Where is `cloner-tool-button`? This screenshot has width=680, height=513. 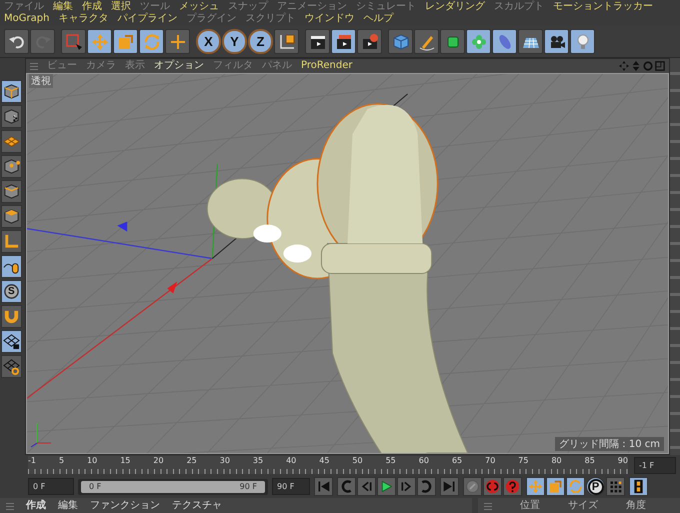
cloner-tool-button is located at coordinates (478, 41).